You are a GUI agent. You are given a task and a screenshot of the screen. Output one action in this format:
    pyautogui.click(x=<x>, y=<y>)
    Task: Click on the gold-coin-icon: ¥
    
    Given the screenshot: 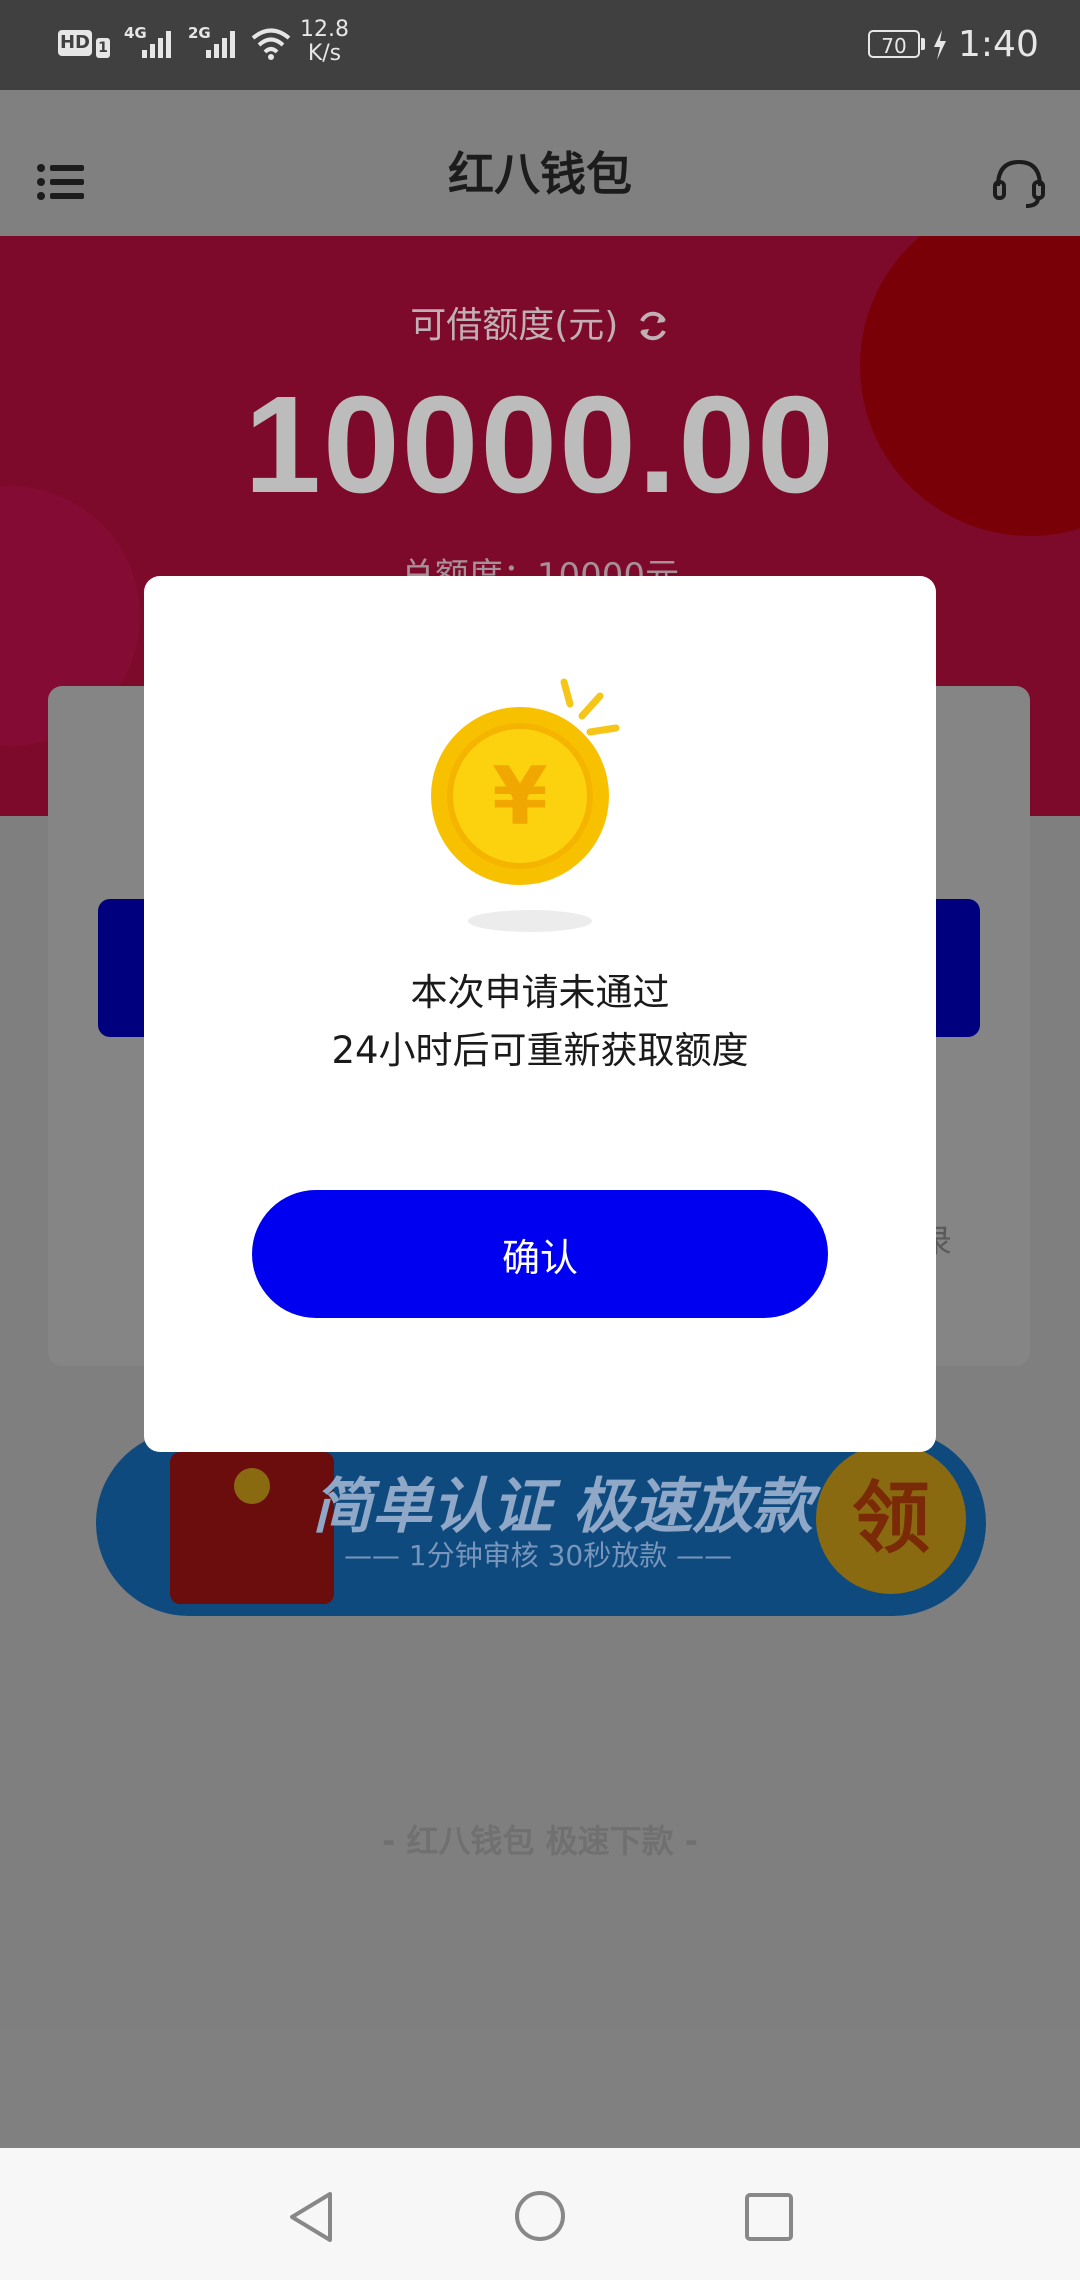 What is the action you would take?
    pyautogui.click(x=525, y=781)
    